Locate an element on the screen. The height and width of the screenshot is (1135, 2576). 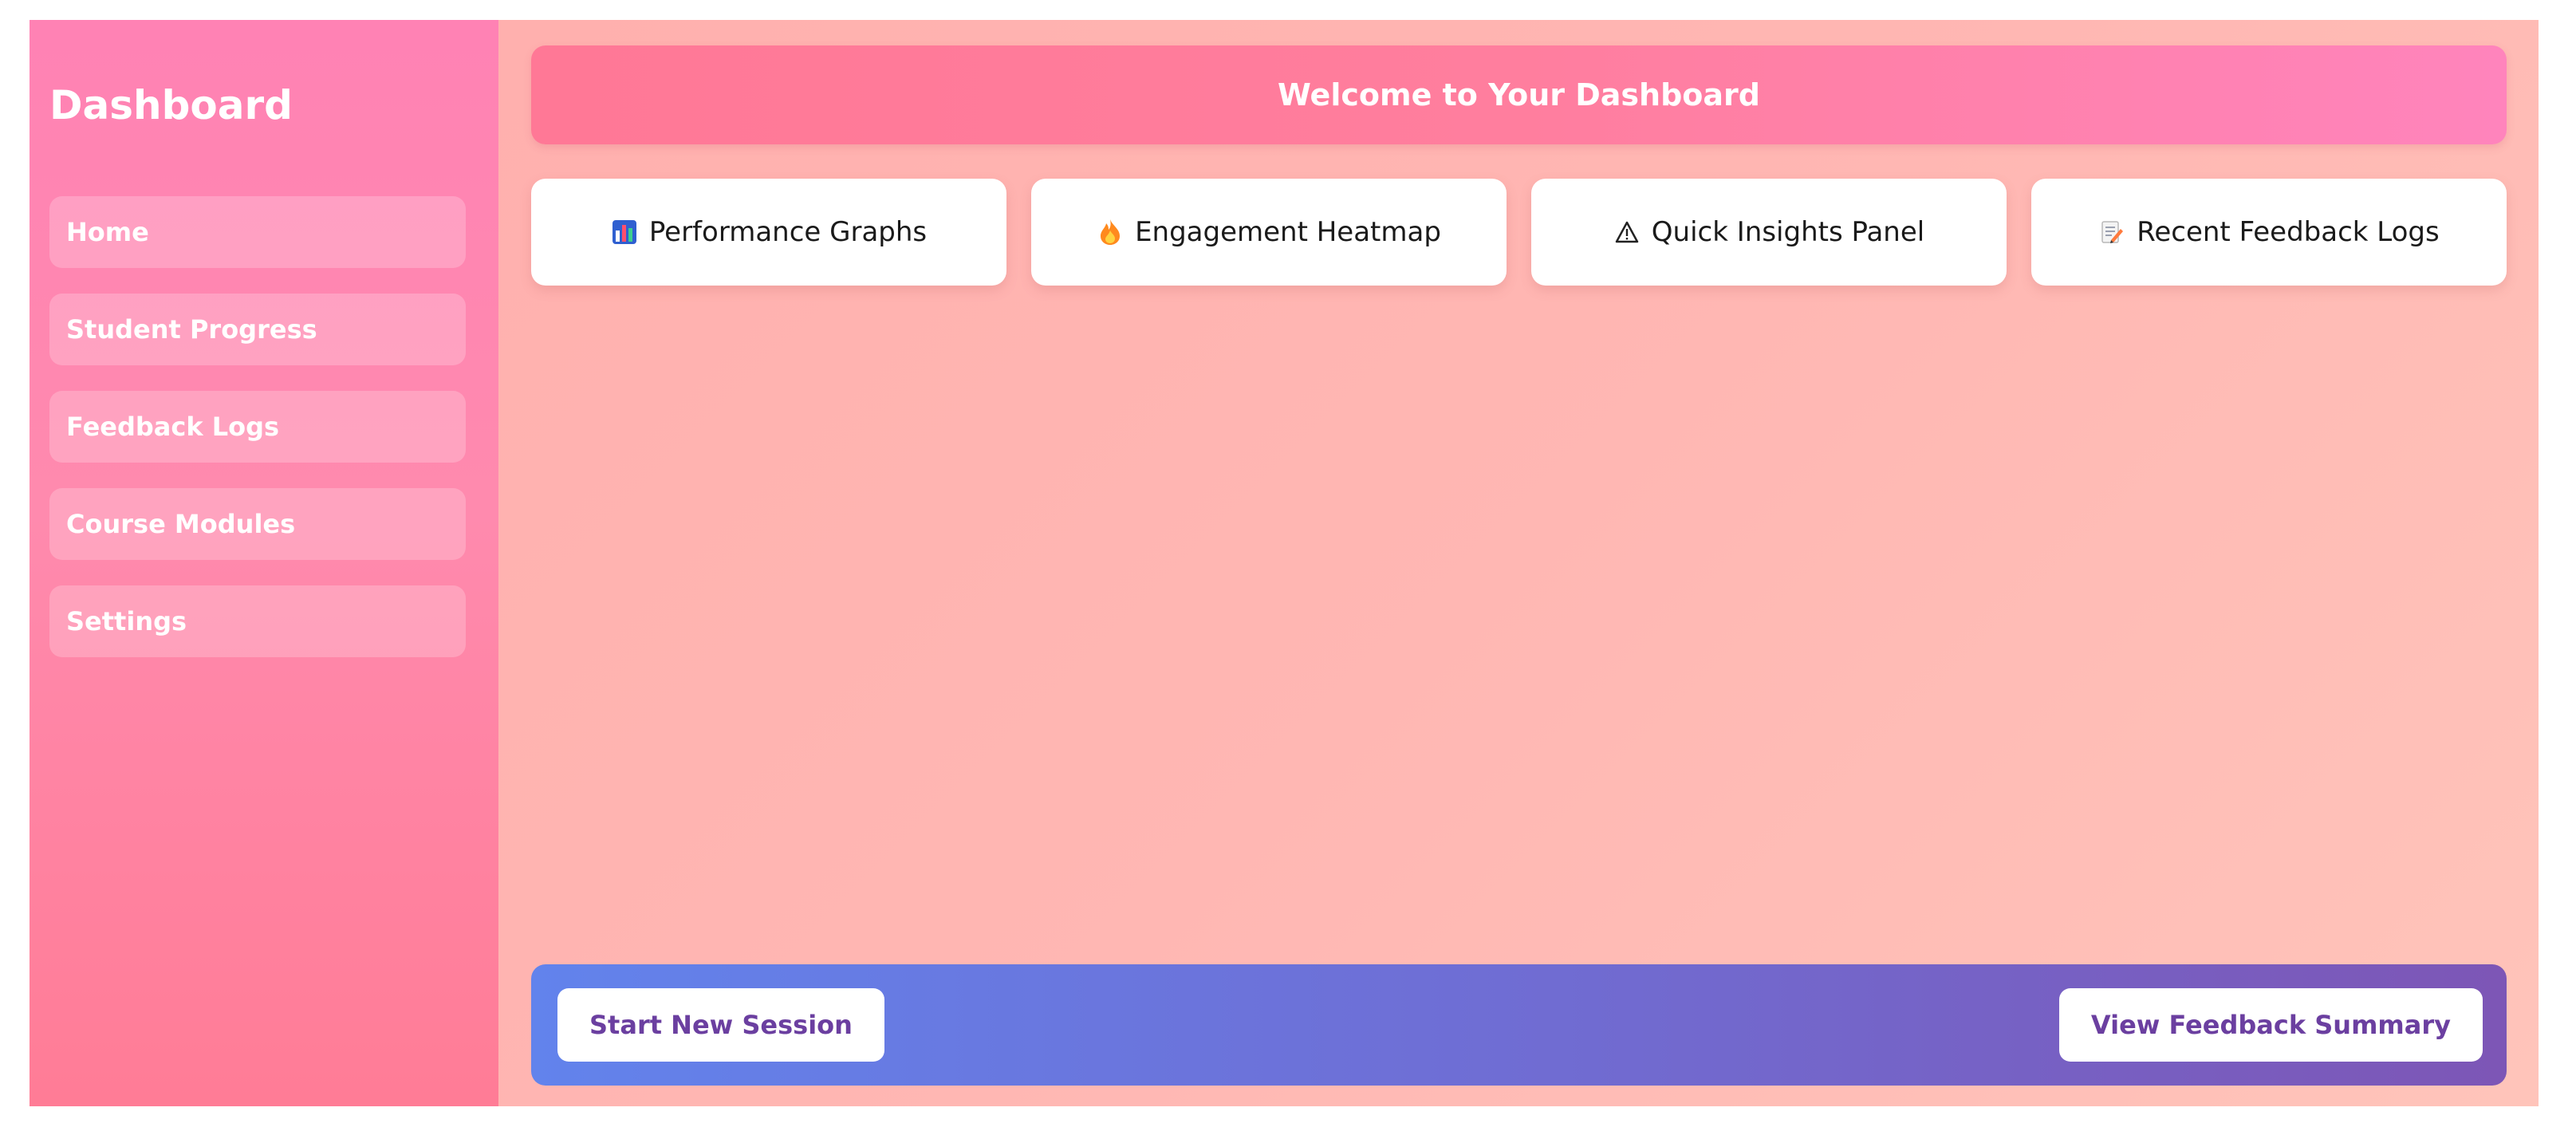
warning-icon is located at coordinates (1627, 232).